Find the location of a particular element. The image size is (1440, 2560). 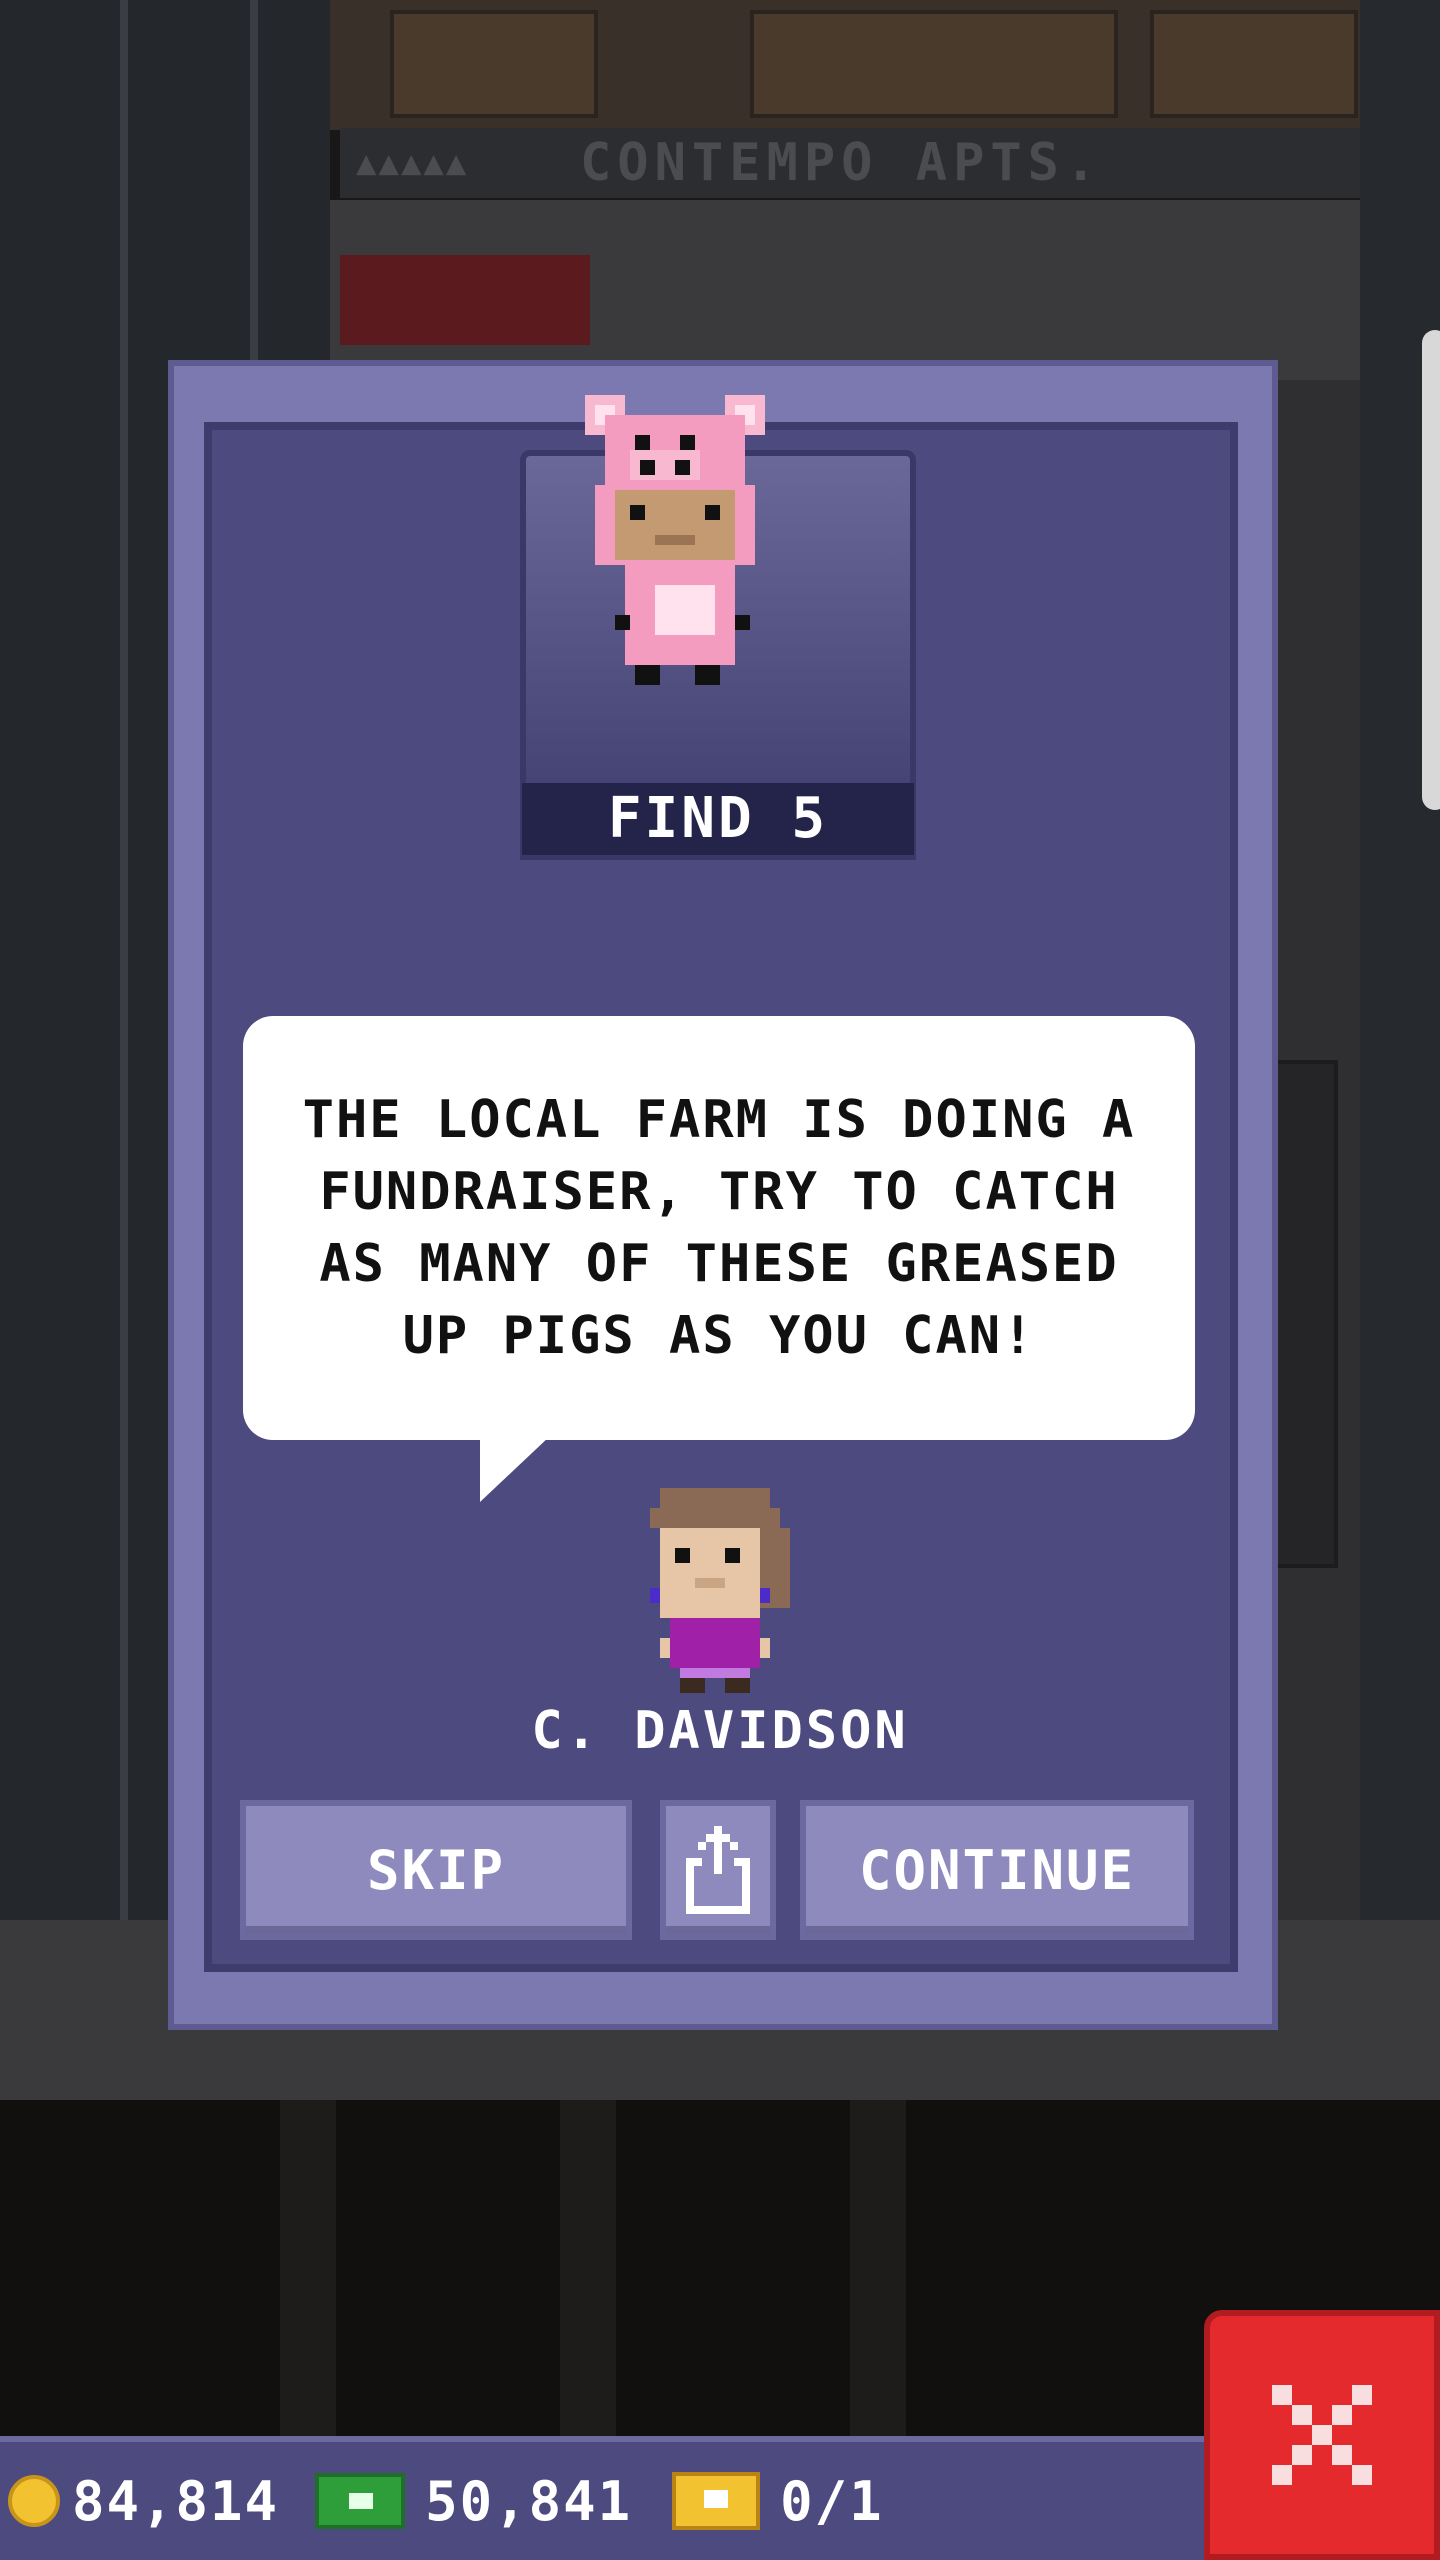

find-count-label: FIND 5 is located at coordinates (718, 819).